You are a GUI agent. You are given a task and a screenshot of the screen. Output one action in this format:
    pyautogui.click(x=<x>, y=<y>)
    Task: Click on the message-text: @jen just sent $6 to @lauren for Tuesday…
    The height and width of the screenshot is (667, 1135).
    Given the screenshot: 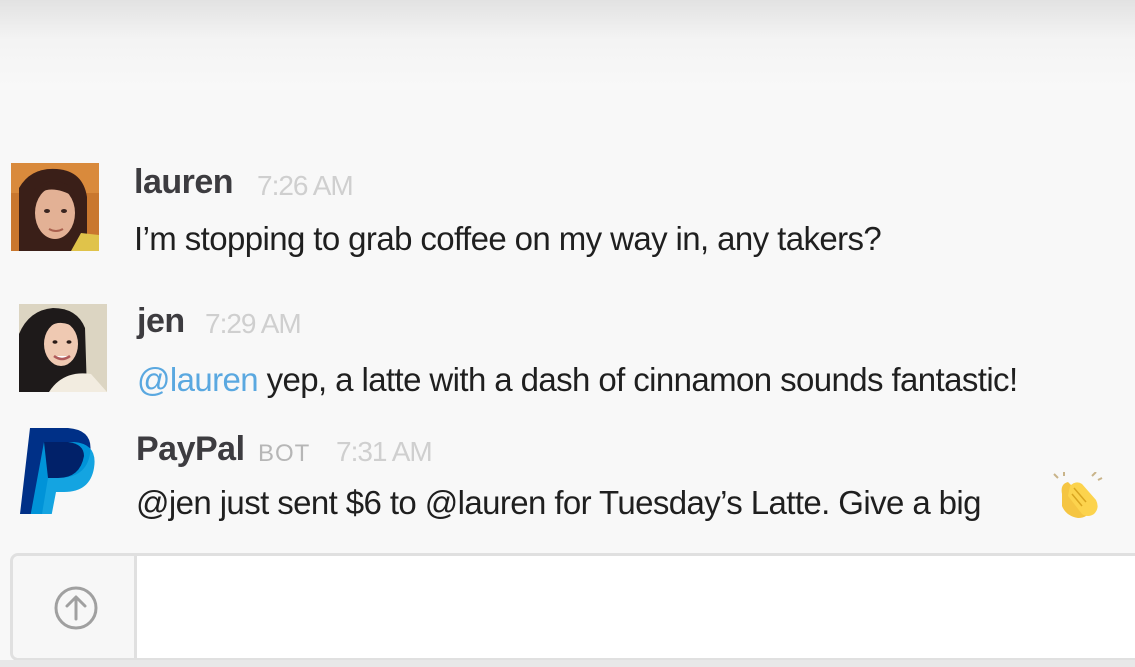 What is the action you would take?
    pyautogui.click(x=558, y=502)
    